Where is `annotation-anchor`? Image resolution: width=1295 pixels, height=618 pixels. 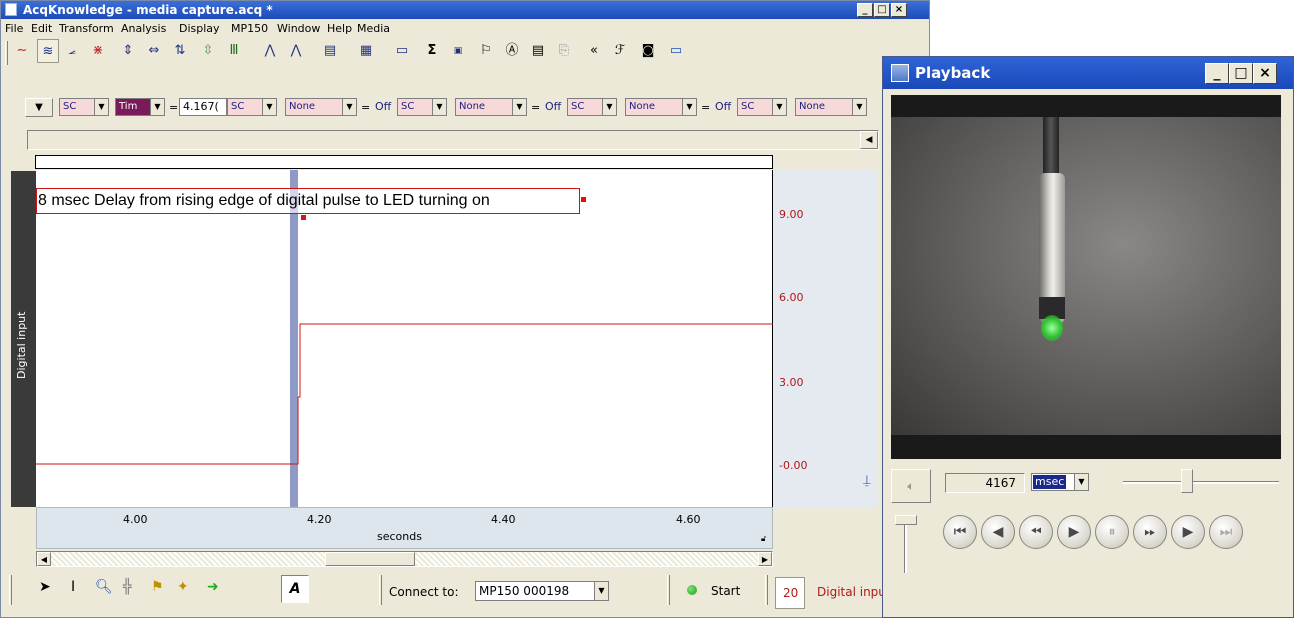 annotation-anchor is located at coordinates (303, 217).